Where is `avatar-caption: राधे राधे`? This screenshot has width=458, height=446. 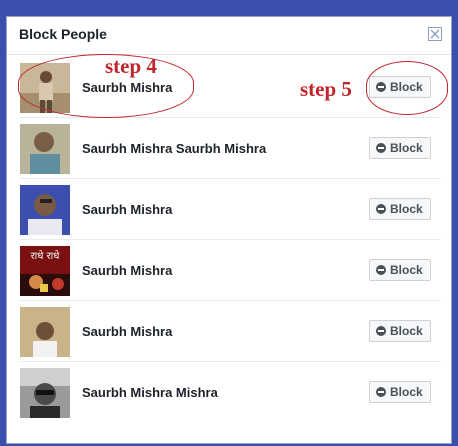
avatar-caption: राधे राधे is located at coordinates (46, 256).